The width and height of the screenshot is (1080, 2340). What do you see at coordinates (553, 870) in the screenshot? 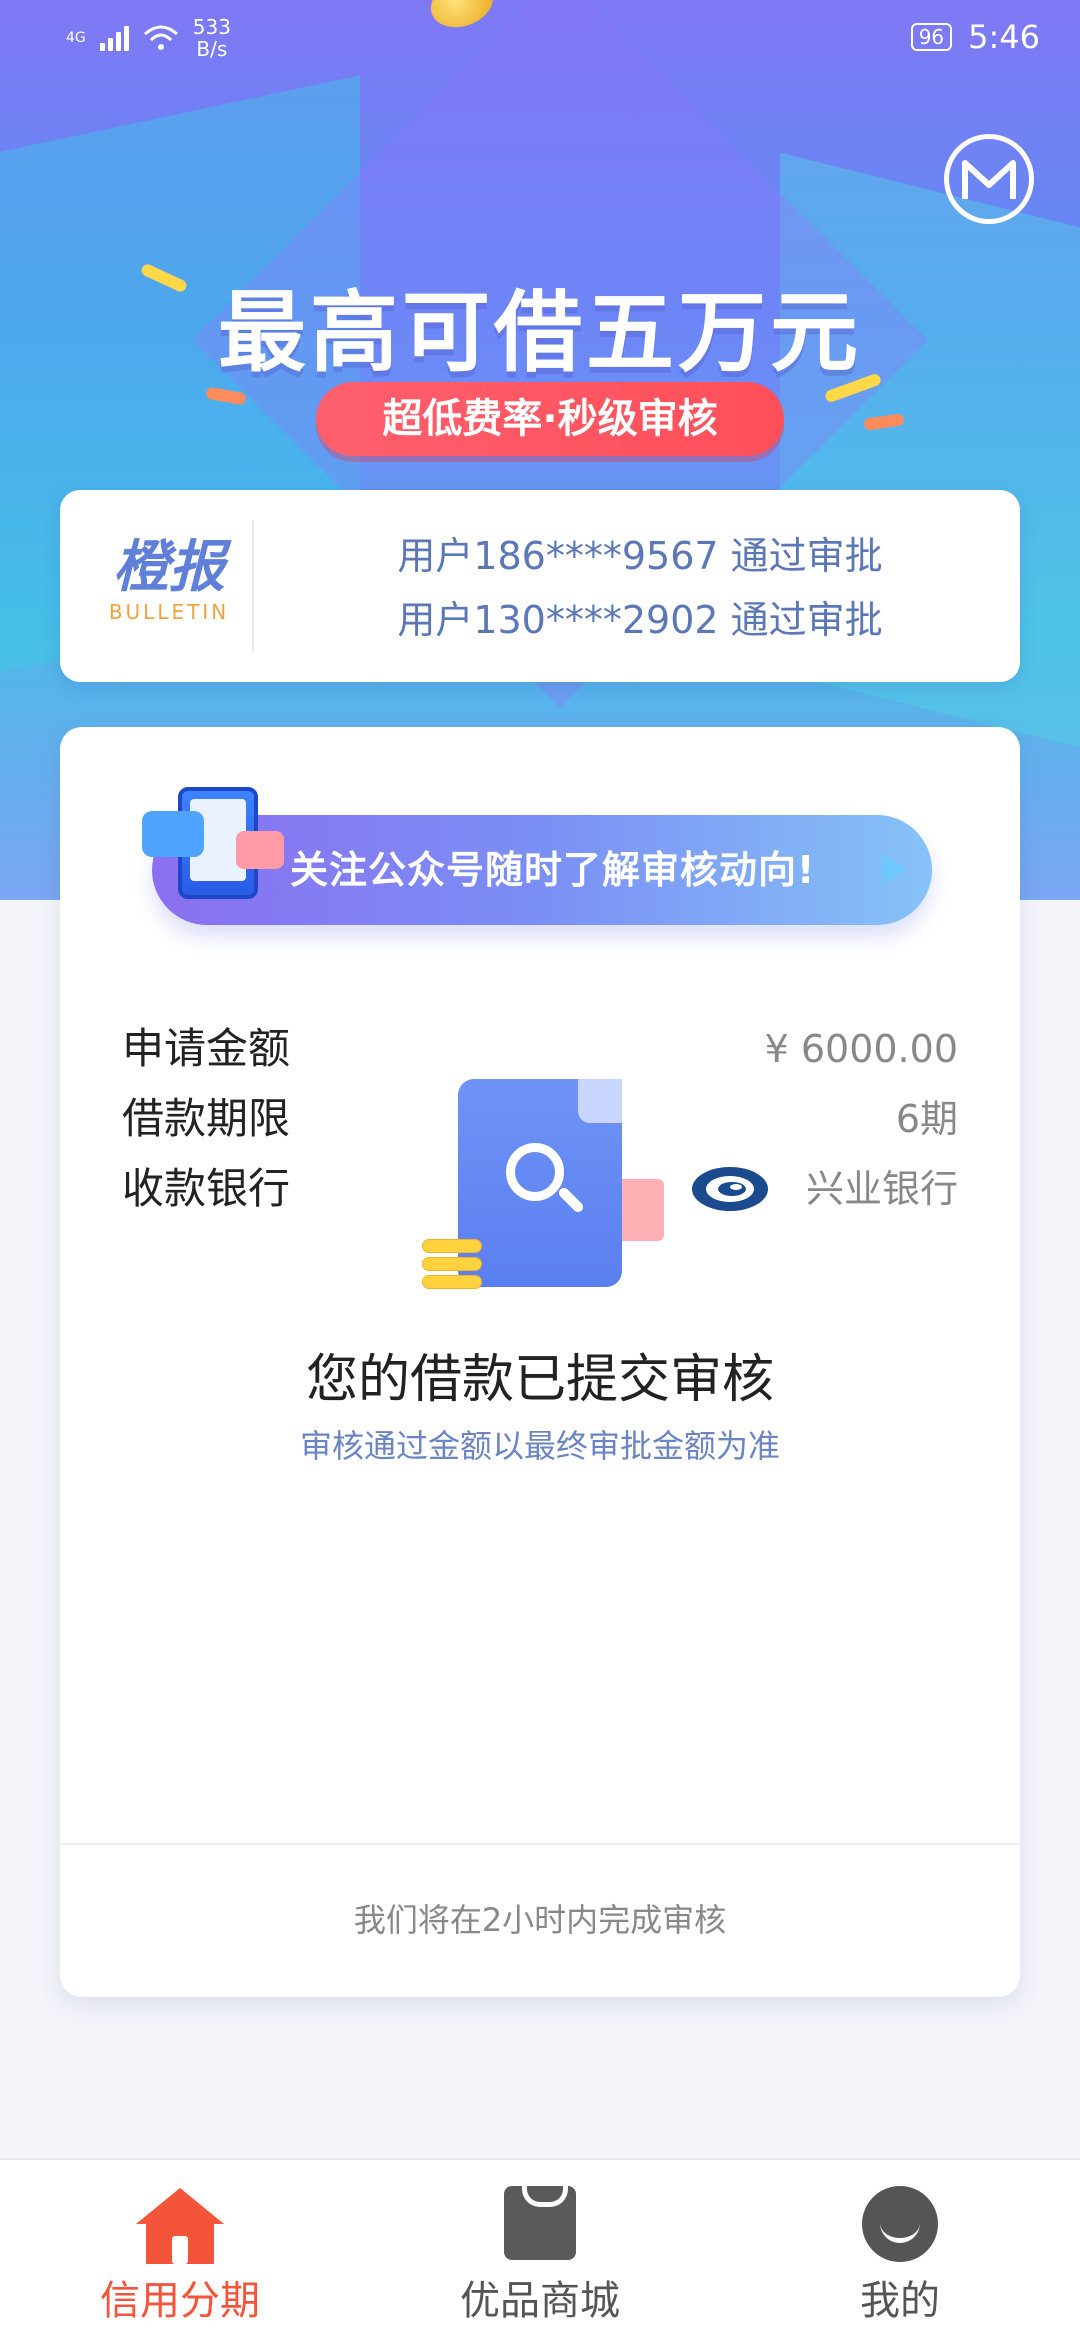
I see `follow-banner-text: 关注公众号随时了解审核动向!` at bounding box center [553, 870].